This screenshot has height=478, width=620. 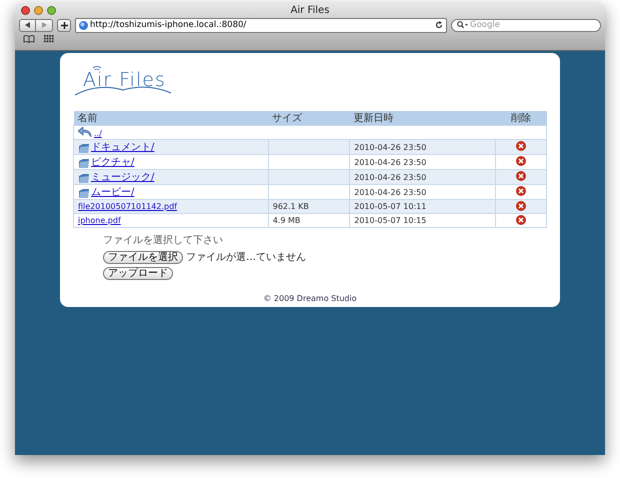 What do you see at coordinates (439, 25) in the screenshot?
I see `reload-icon` at bounding box center [439, 25].